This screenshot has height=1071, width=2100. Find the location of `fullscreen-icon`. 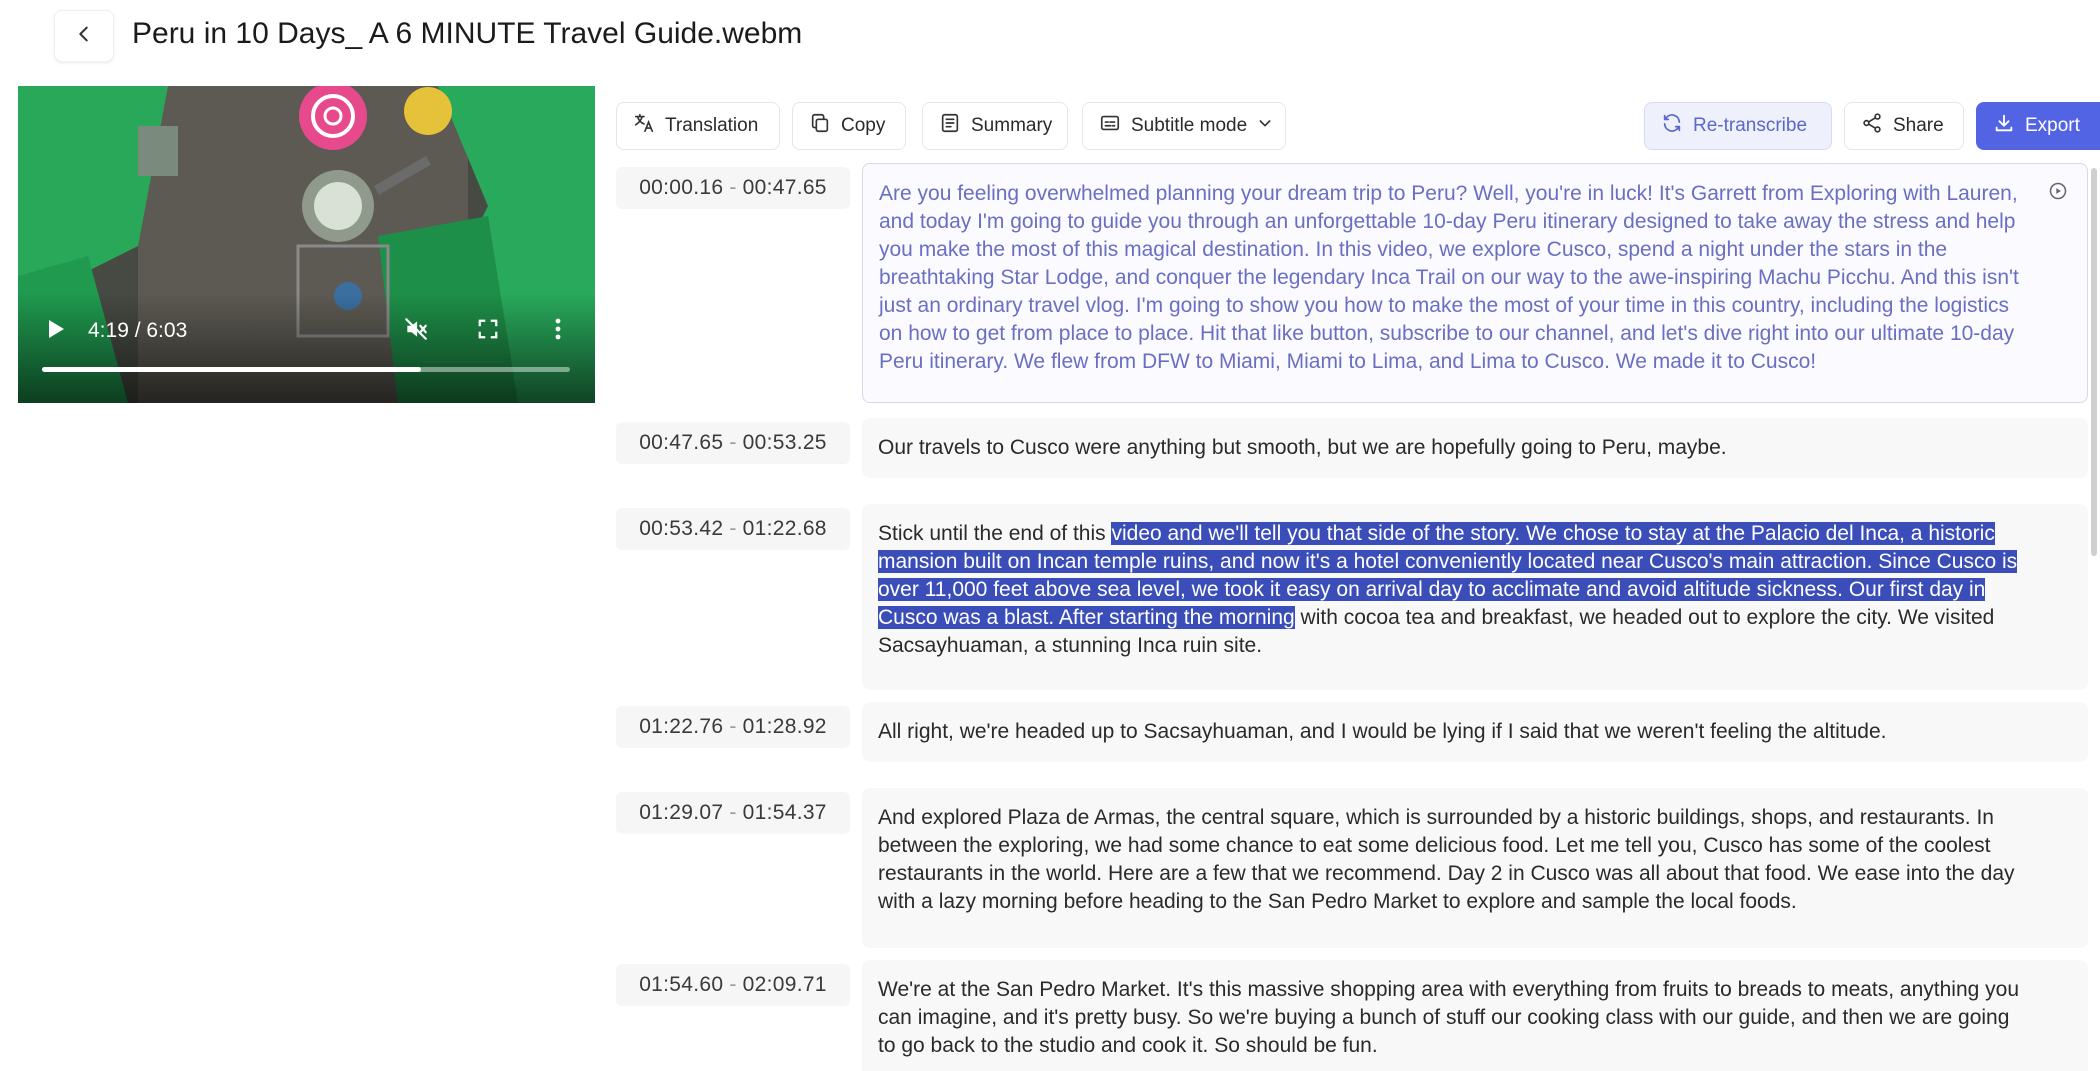

fullscreen-icon is located at coordinates (488, 331).